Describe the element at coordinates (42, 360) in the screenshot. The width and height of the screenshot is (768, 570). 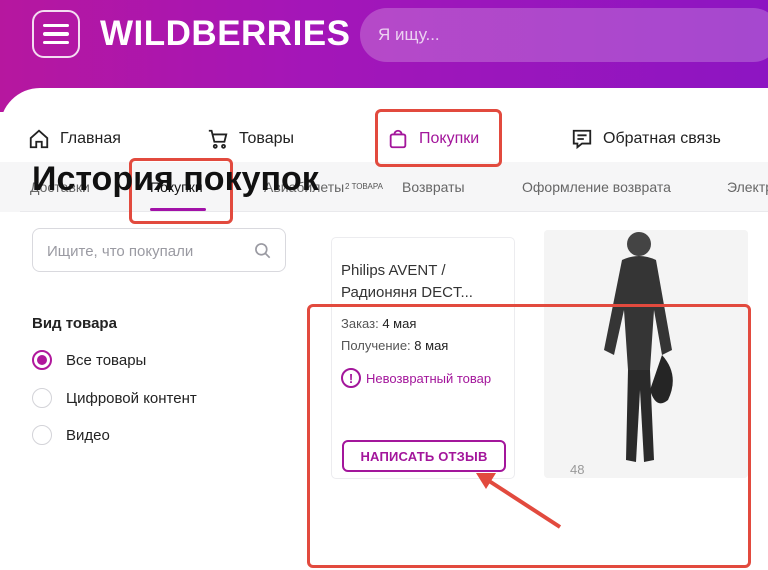
I see `radio-checked-icon` at that location.